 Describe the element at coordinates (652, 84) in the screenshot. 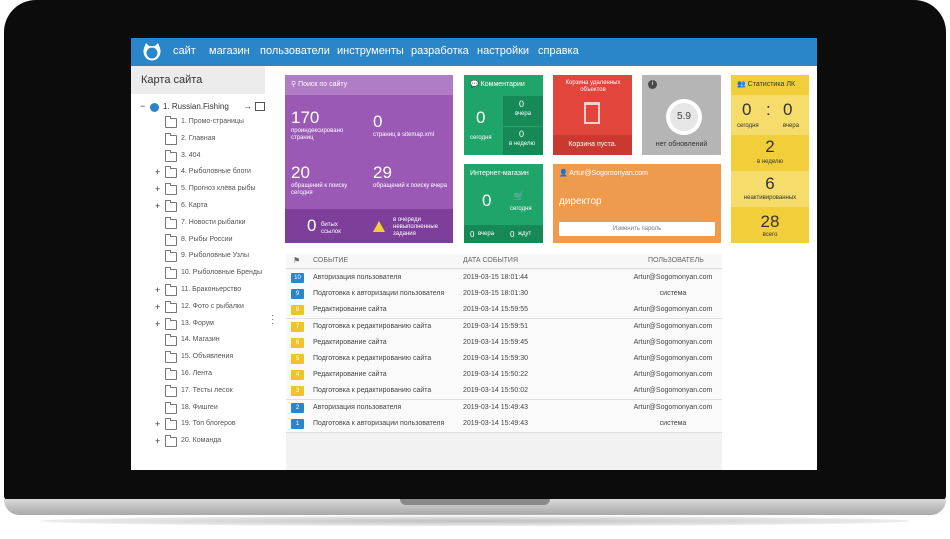

I see `info-icon: i` at that location.